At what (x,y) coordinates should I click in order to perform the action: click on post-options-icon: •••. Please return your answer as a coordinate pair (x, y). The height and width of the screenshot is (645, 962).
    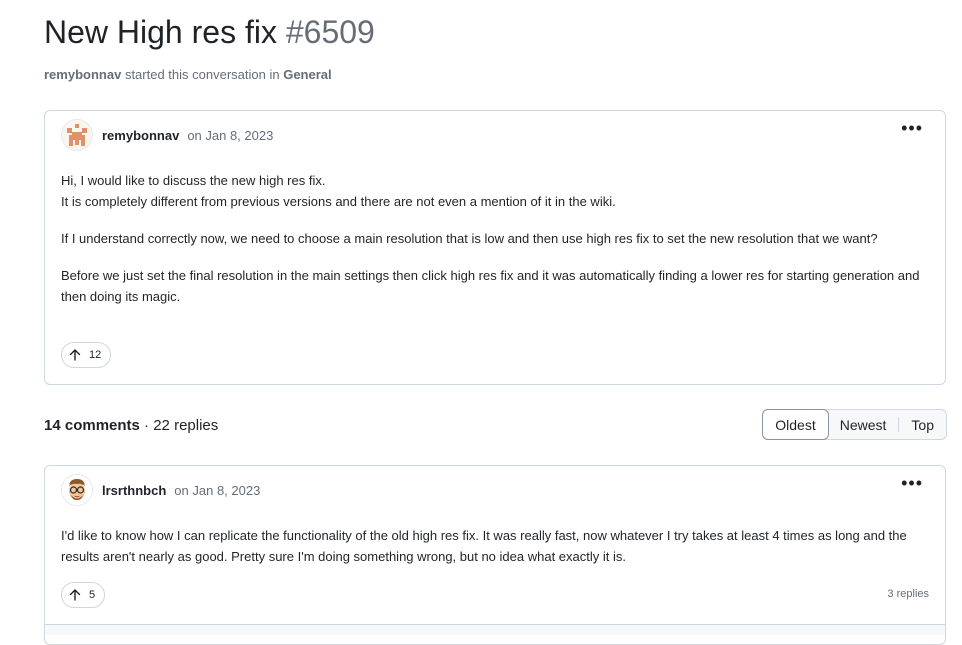
    Looking at the image, I should click on (912, 128).